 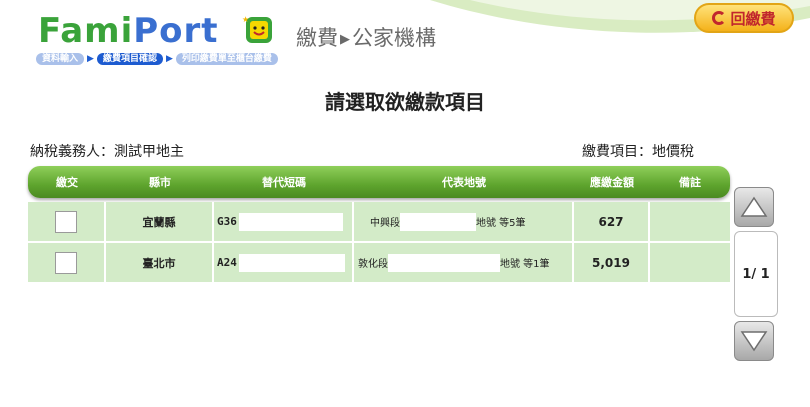 I want to click on code-prefix: A24, so click(x=227, y=262).